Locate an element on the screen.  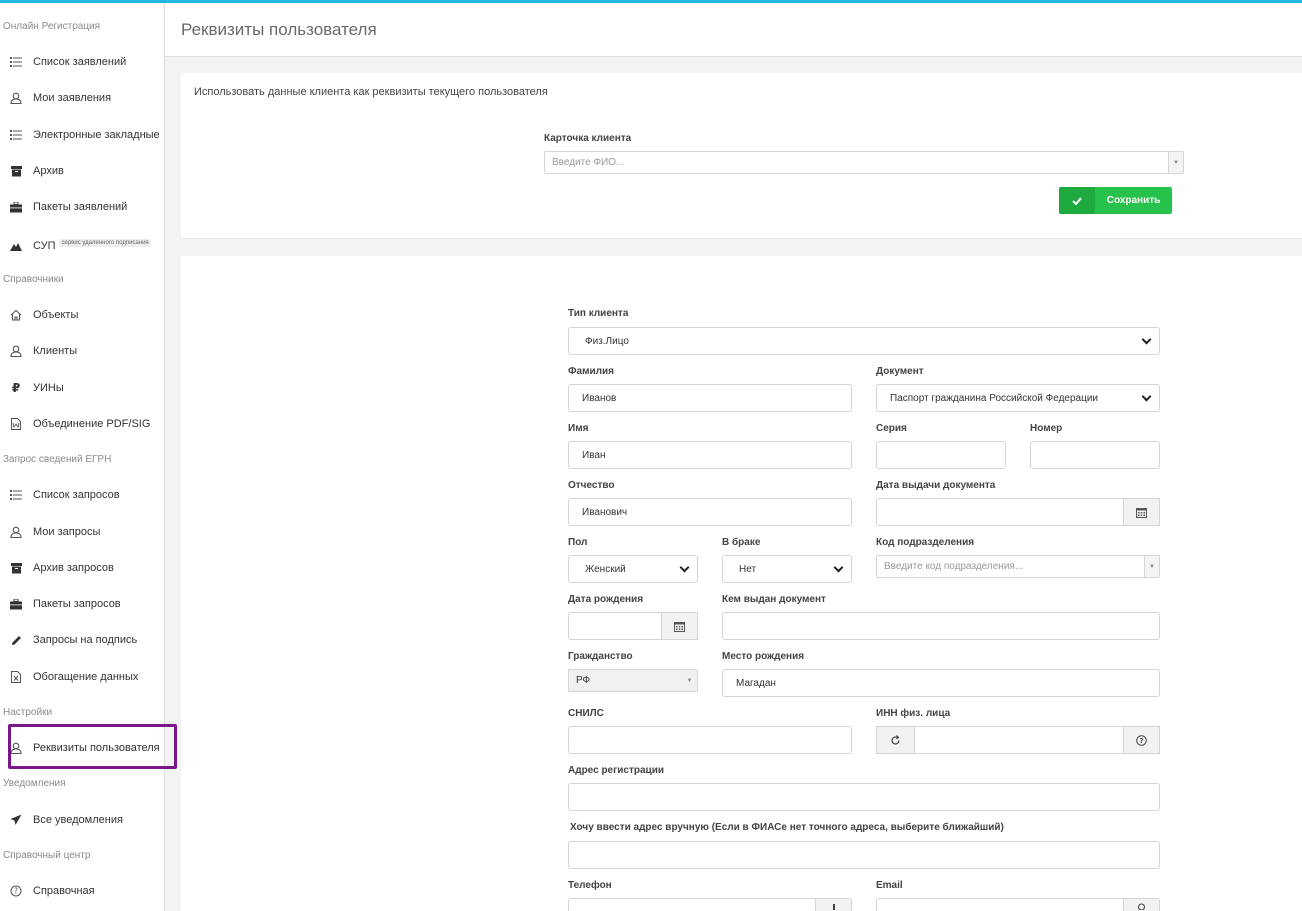
reg-address-input is located at coordinates (864, 797).